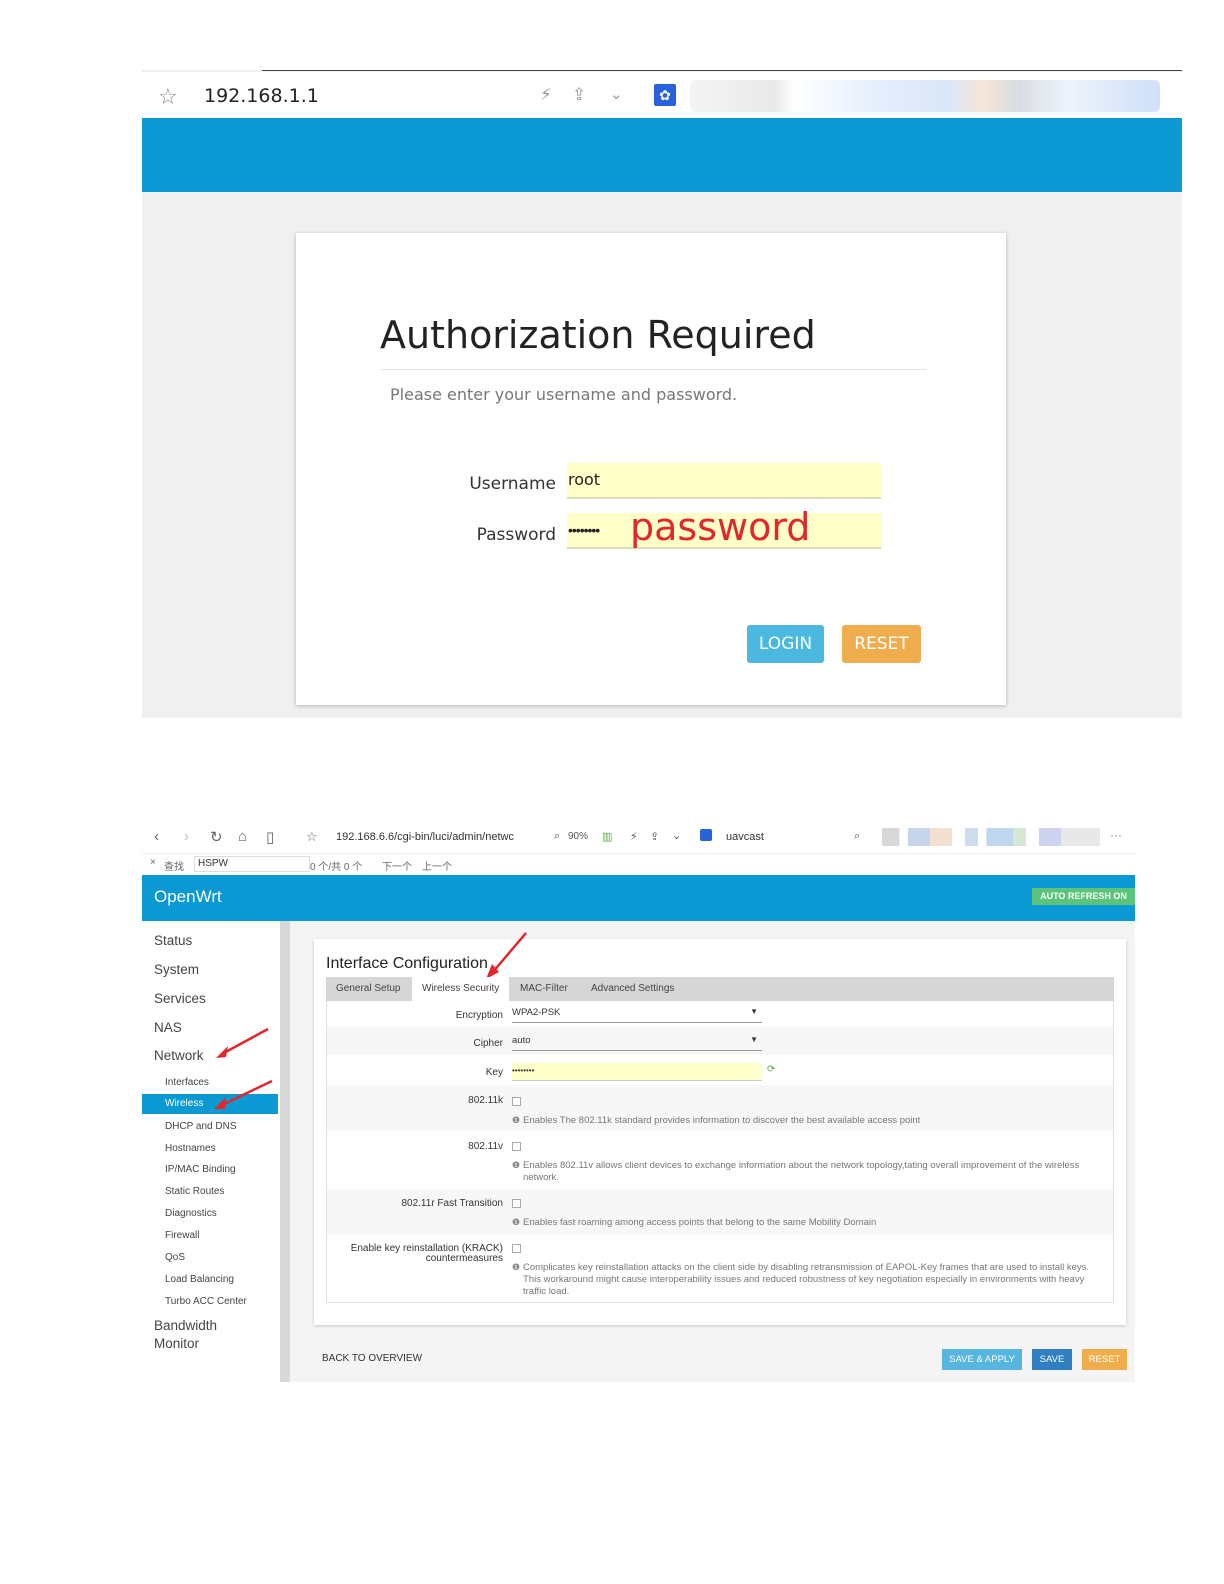  I want to click on 80211r-checkbox, so click(516, 1203).